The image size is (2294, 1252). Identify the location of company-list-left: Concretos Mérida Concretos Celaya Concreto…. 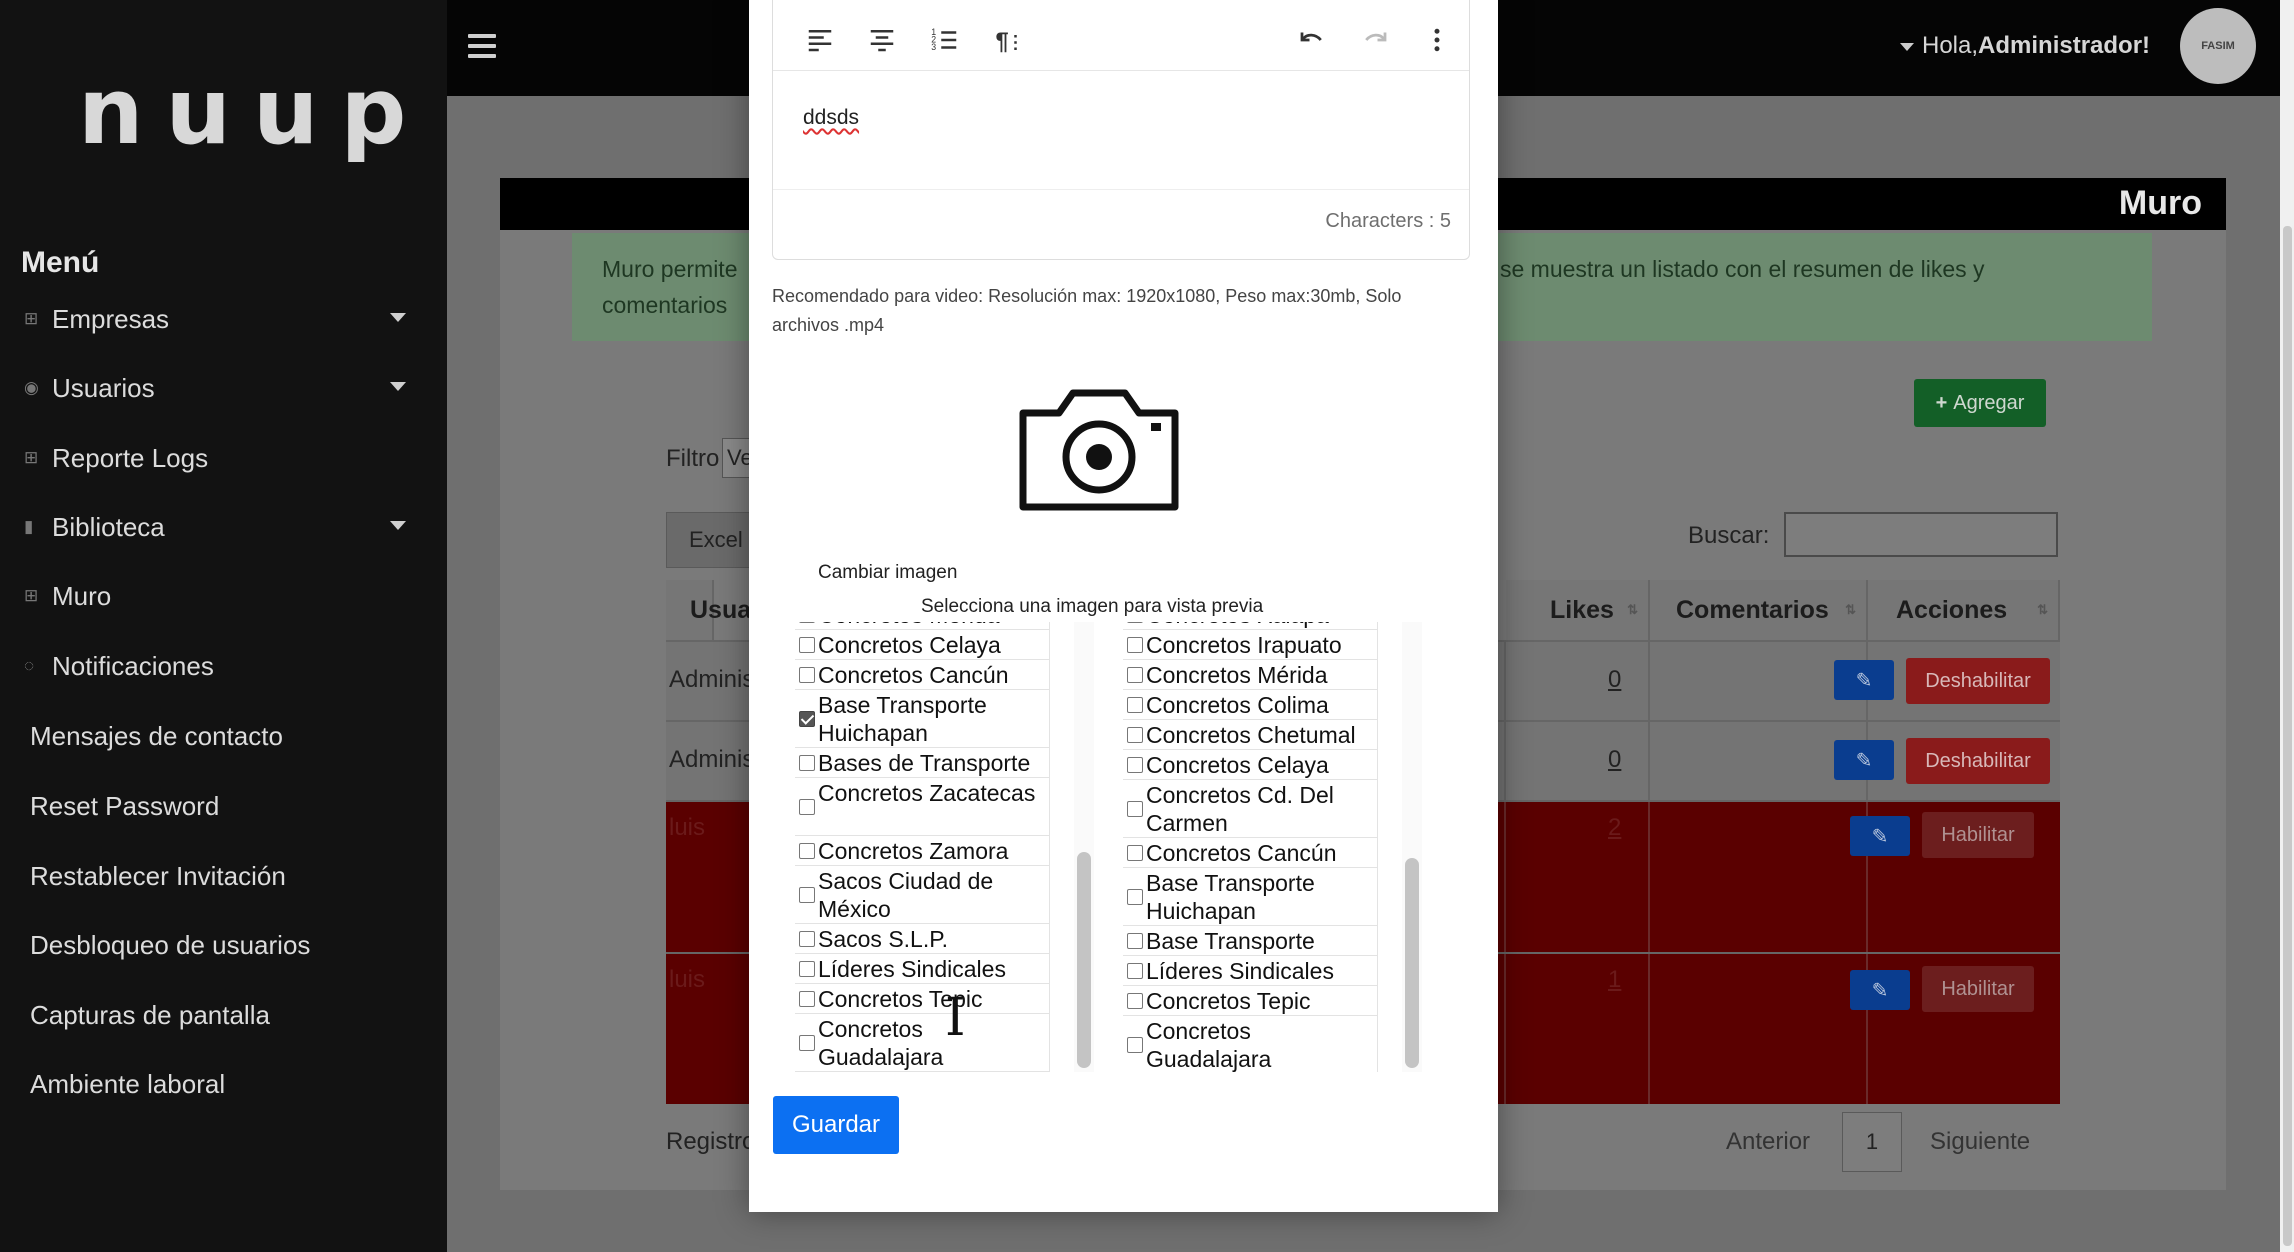
(922, 847).